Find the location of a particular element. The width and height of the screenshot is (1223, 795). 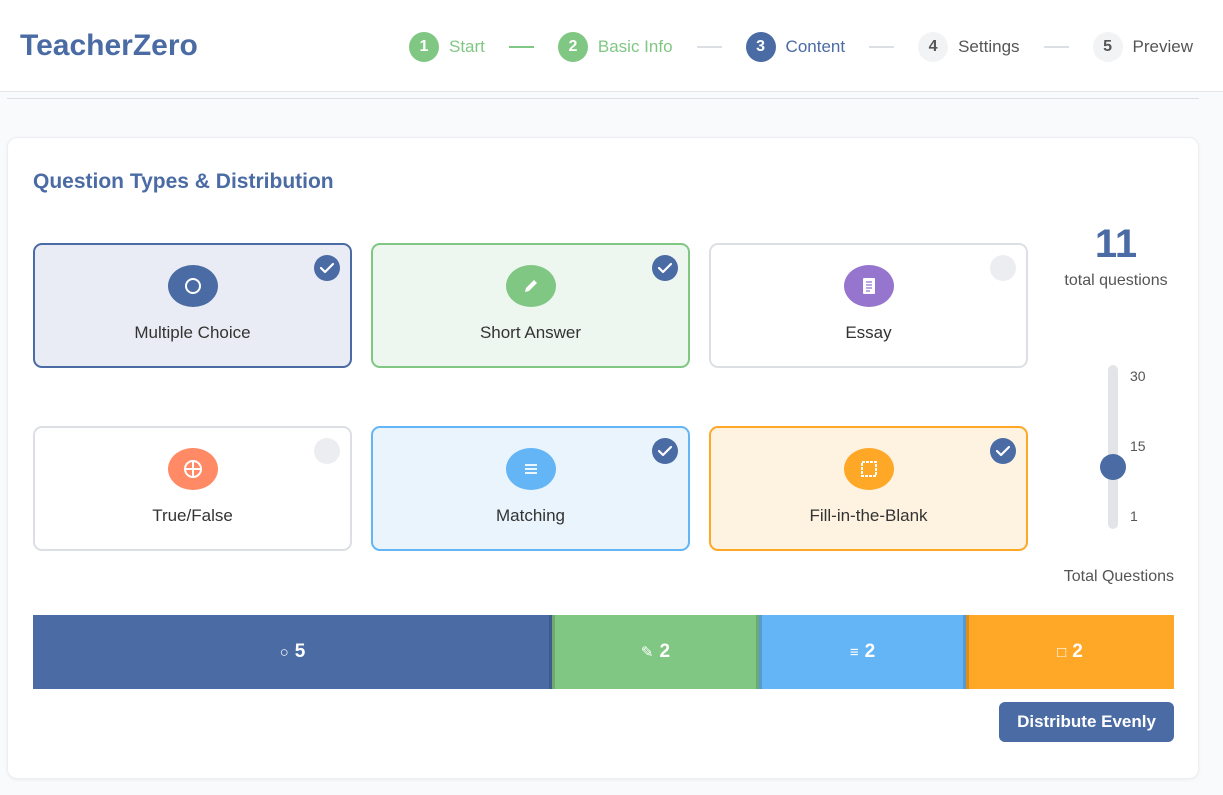

qtype-true-false: True/False is located at coordinates (192, 488).